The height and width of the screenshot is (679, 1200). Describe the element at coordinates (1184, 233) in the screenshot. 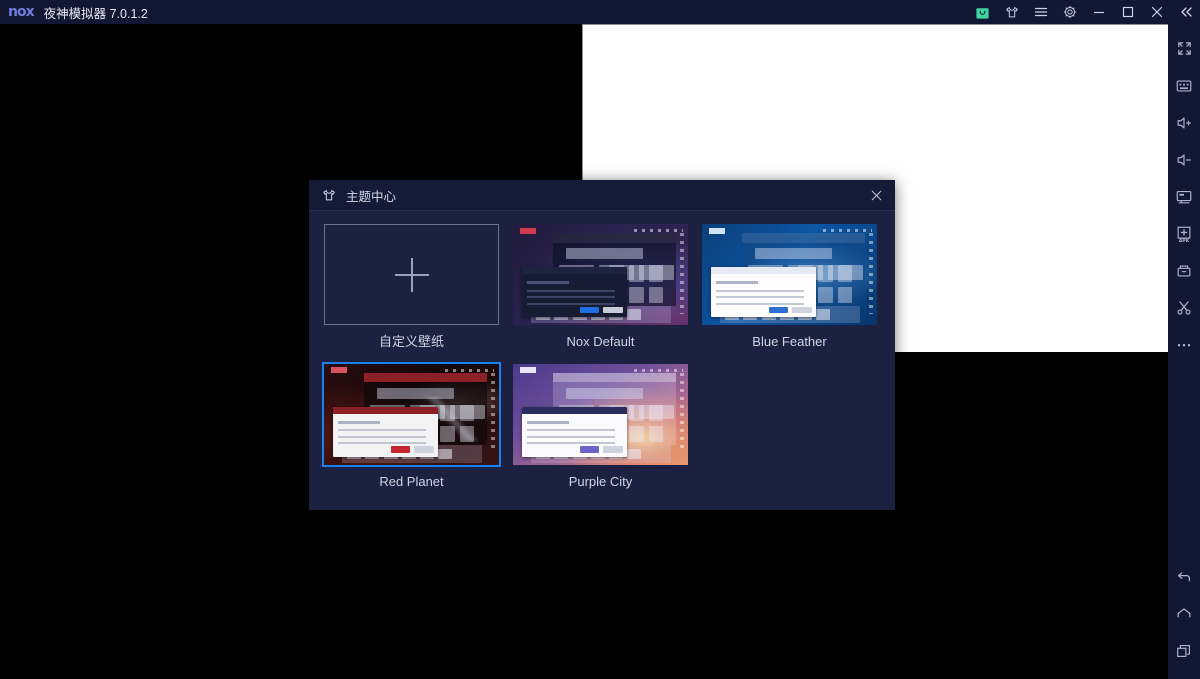

I see `apk-install-icon: APK` at that location.